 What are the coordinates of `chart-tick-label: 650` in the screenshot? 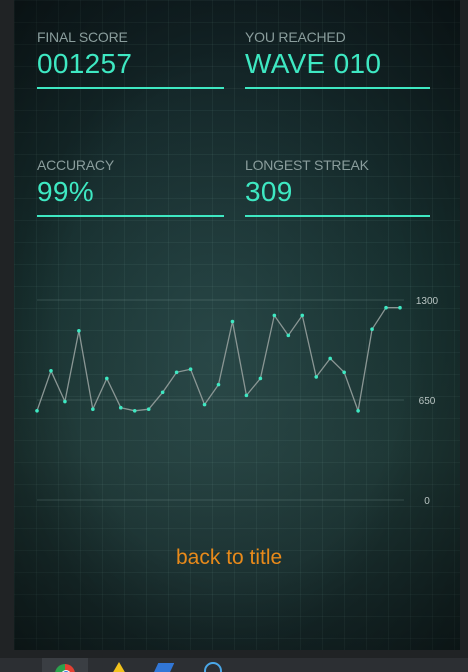 It's located at (427, 401).